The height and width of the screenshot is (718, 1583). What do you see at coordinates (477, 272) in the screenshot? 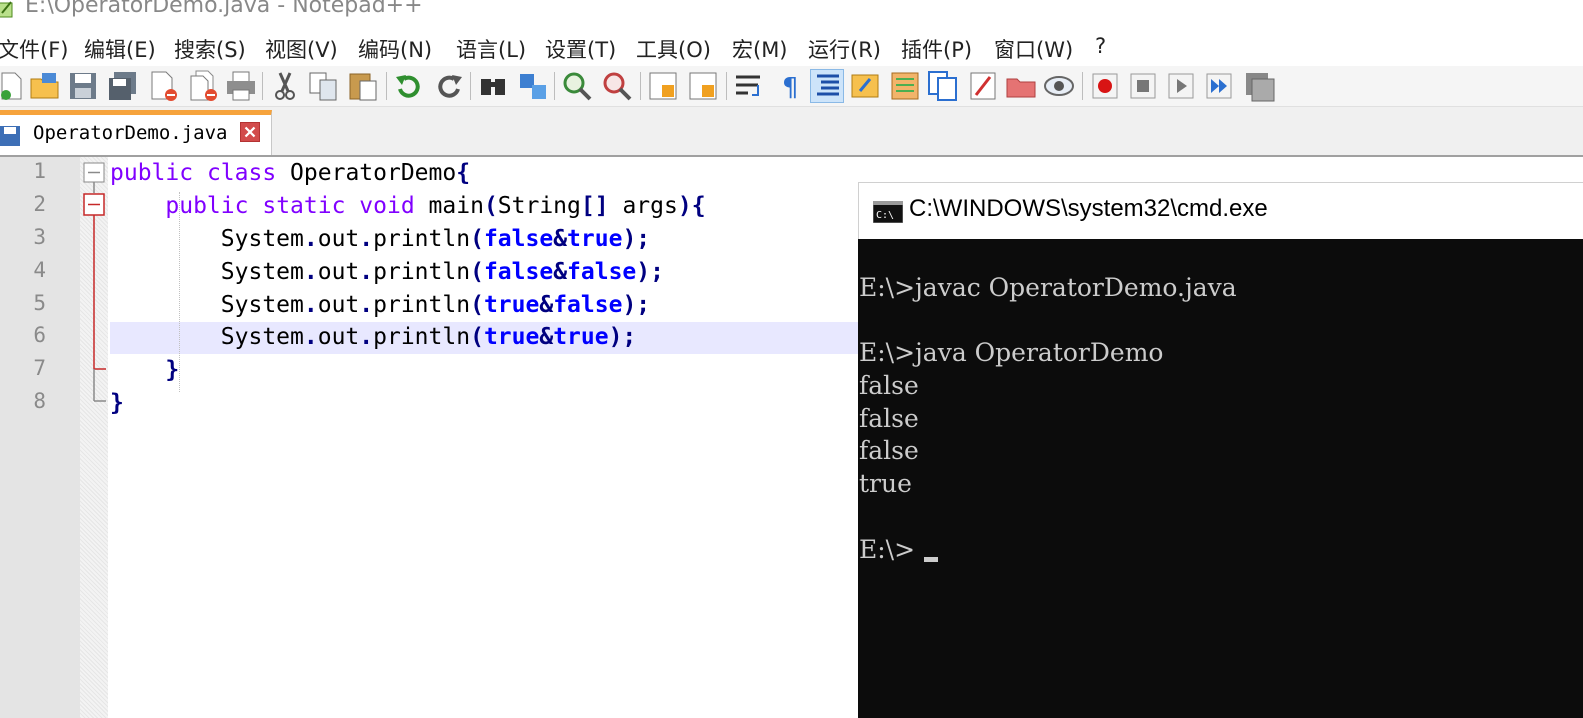
I see `operator-token: (` at bounding box center [477, 272].